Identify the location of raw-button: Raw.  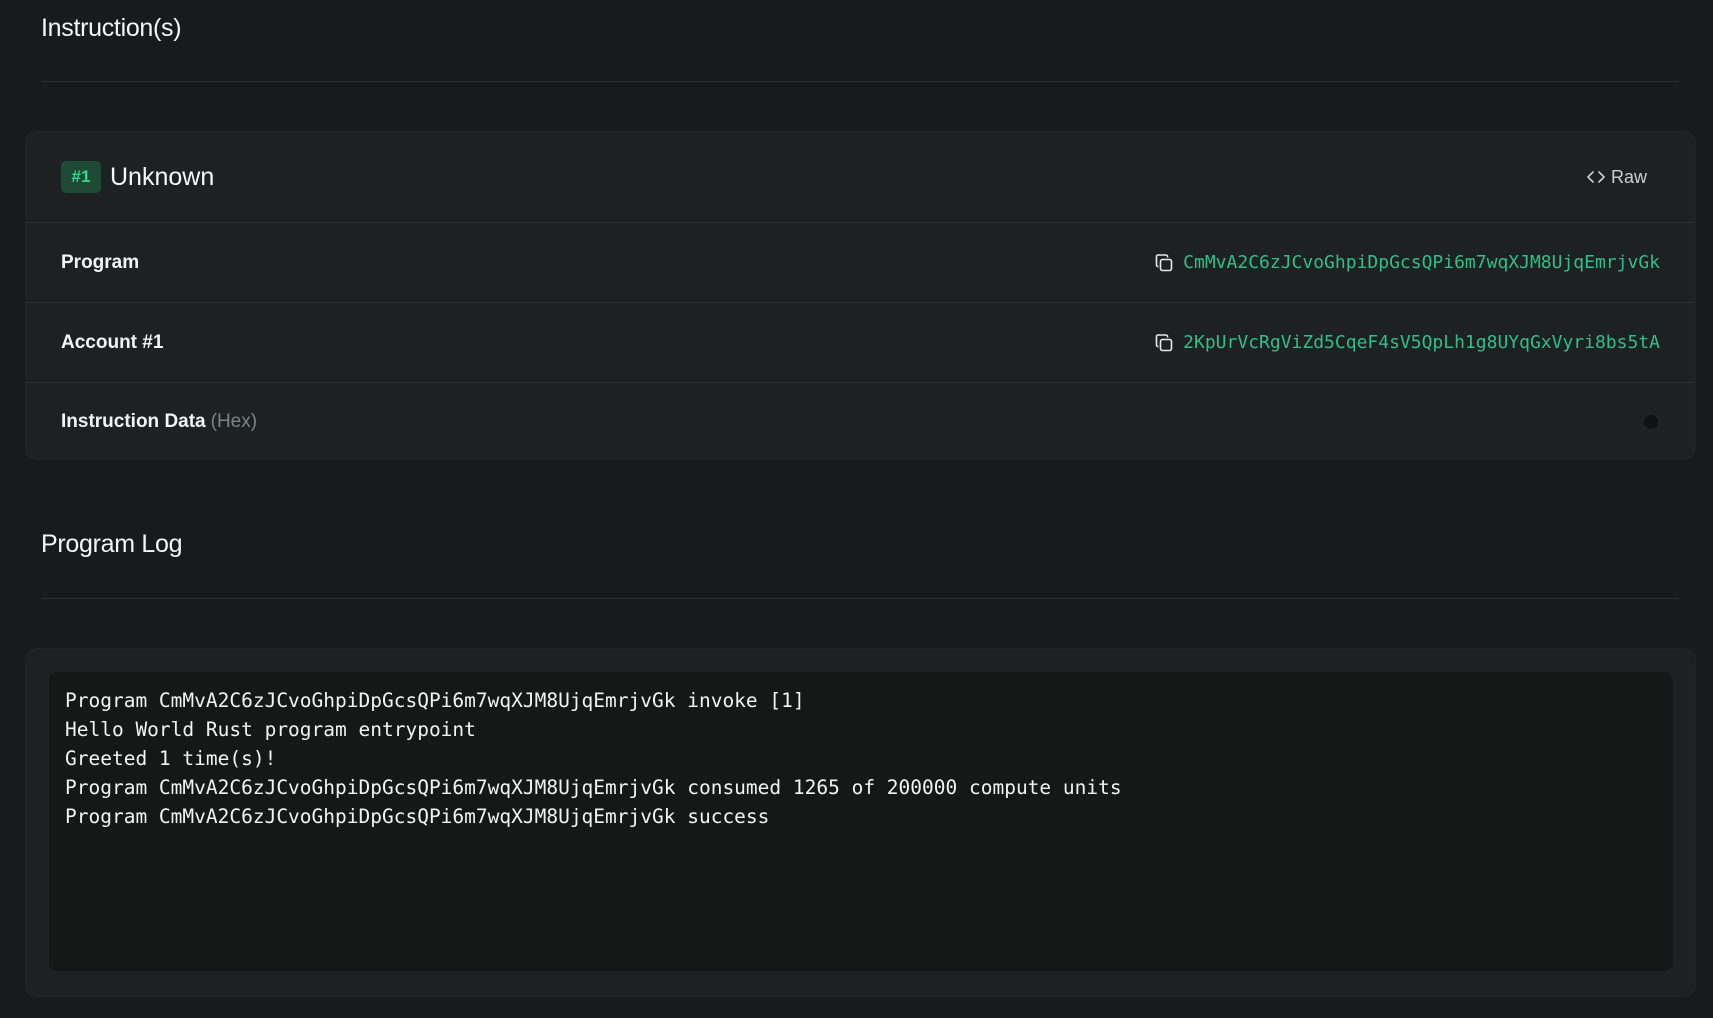
(1617, 177).